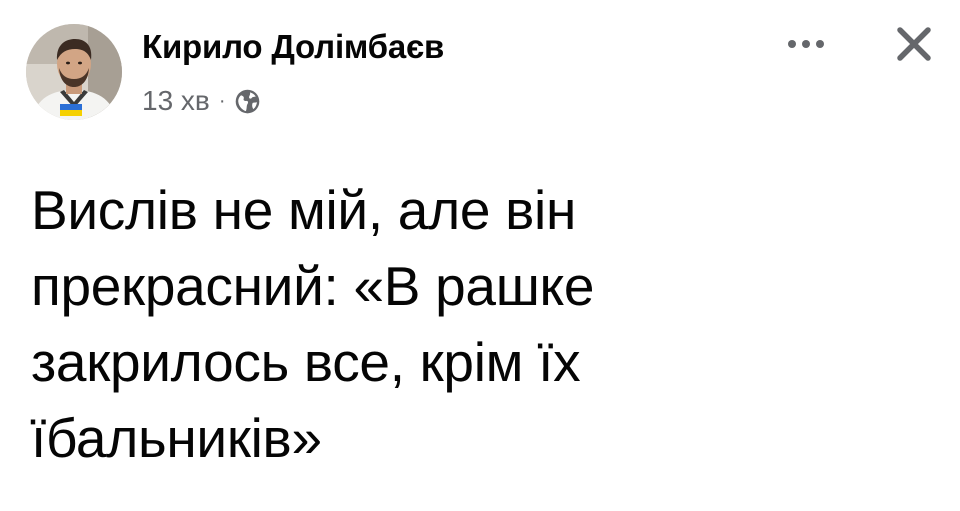  I want to click on post-timestamp: 13 хв, so click(176, 101).